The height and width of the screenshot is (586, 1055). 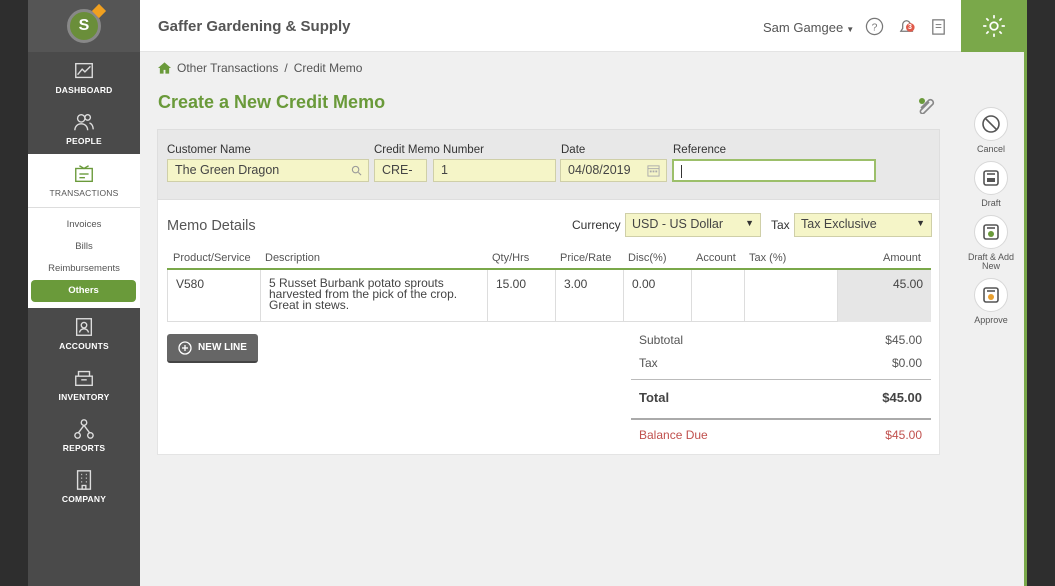 I want to click on sidebar-item-dashboard: DASHBOARD, so click(x=84, y=77).